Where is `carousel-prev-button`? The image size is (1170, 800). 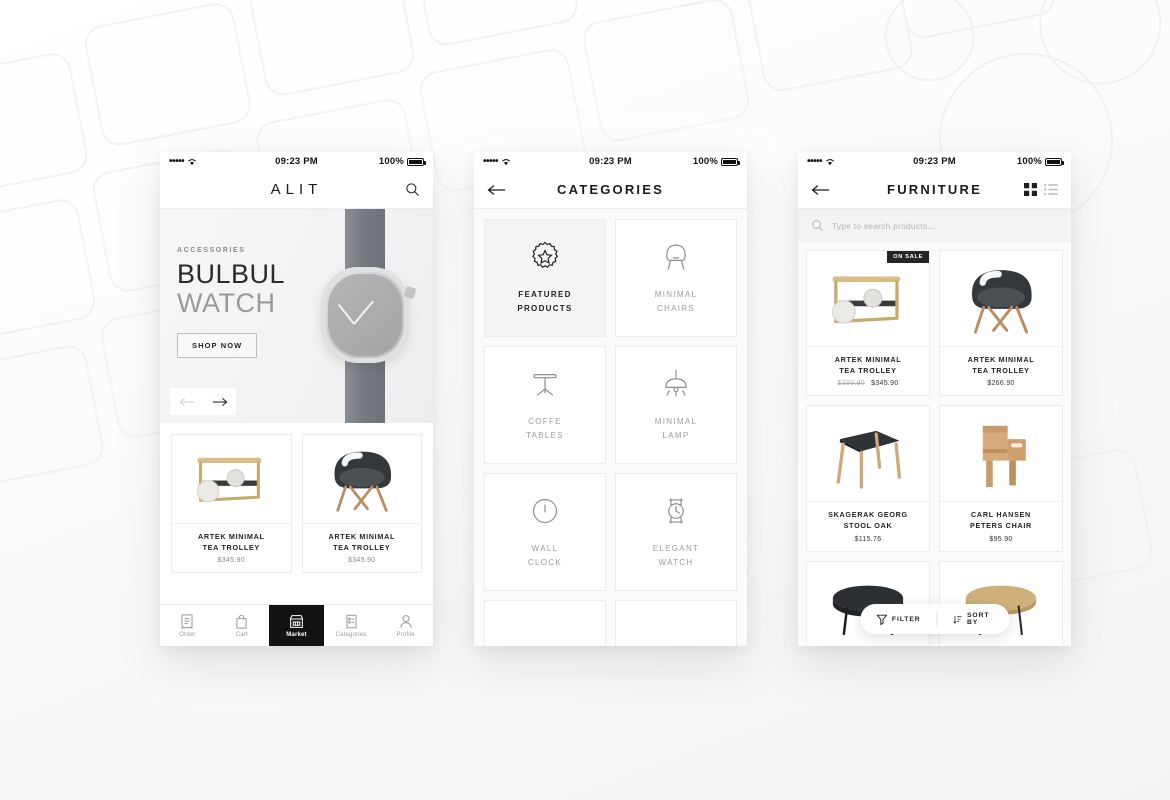
carousel-prev-button is located at coordinates (186, 401).